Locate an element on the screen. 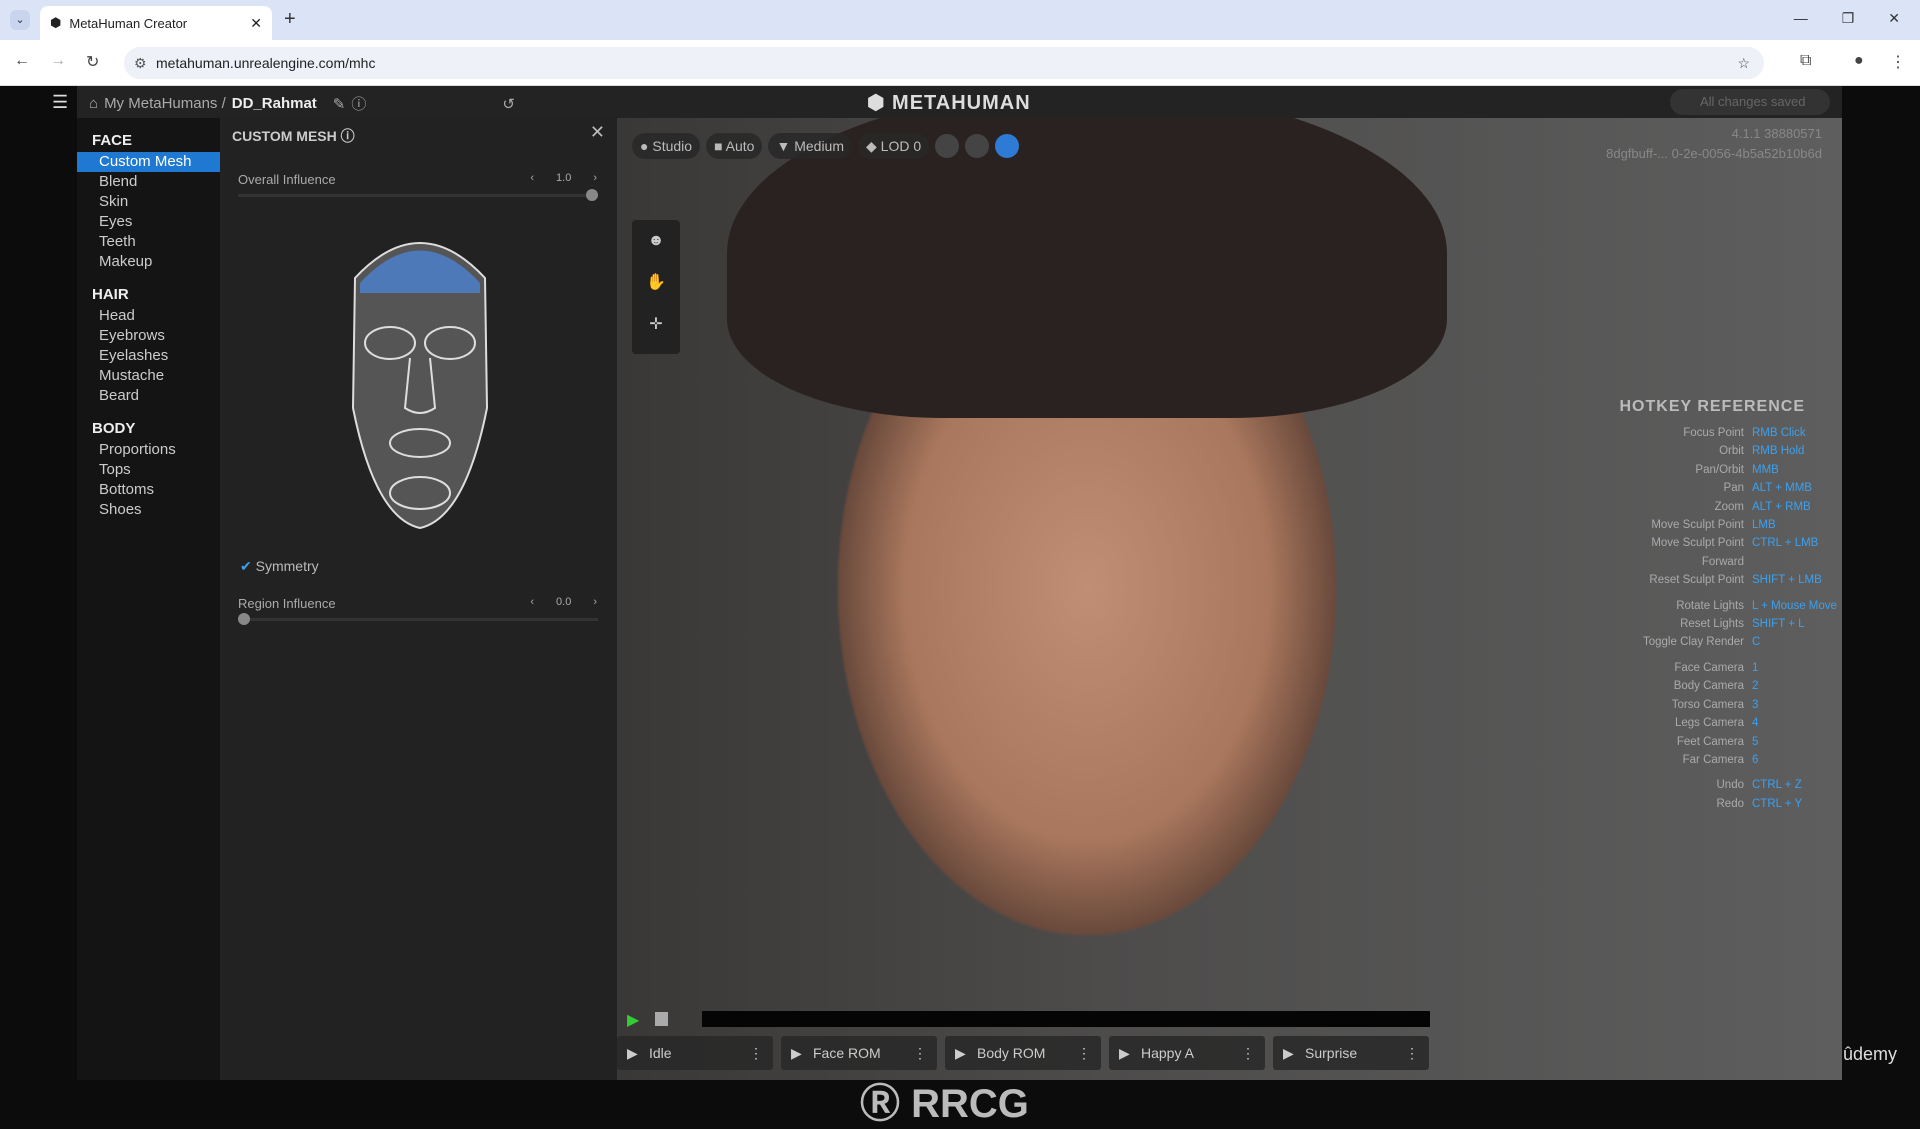 The width and height of the screenshot is (1920, 1129). sidebar-item-eyes: Eyes is located at coordinates (148, 222).